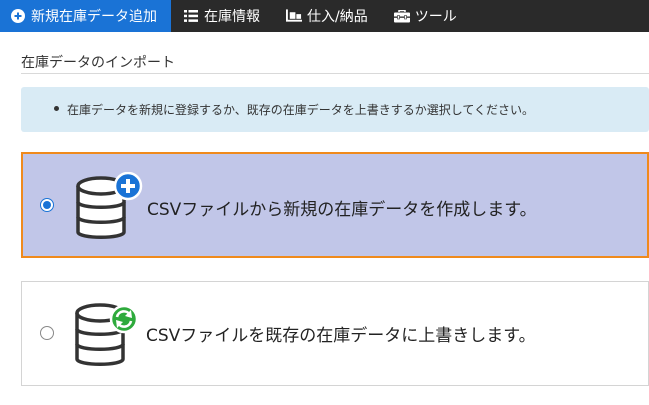 This screenshot has height=405, width=649. What do you see at coordinates (94, 17) in the screenshot?
I see `tab-label: 新規在庫データ追加` at bounding box center [94, 17].